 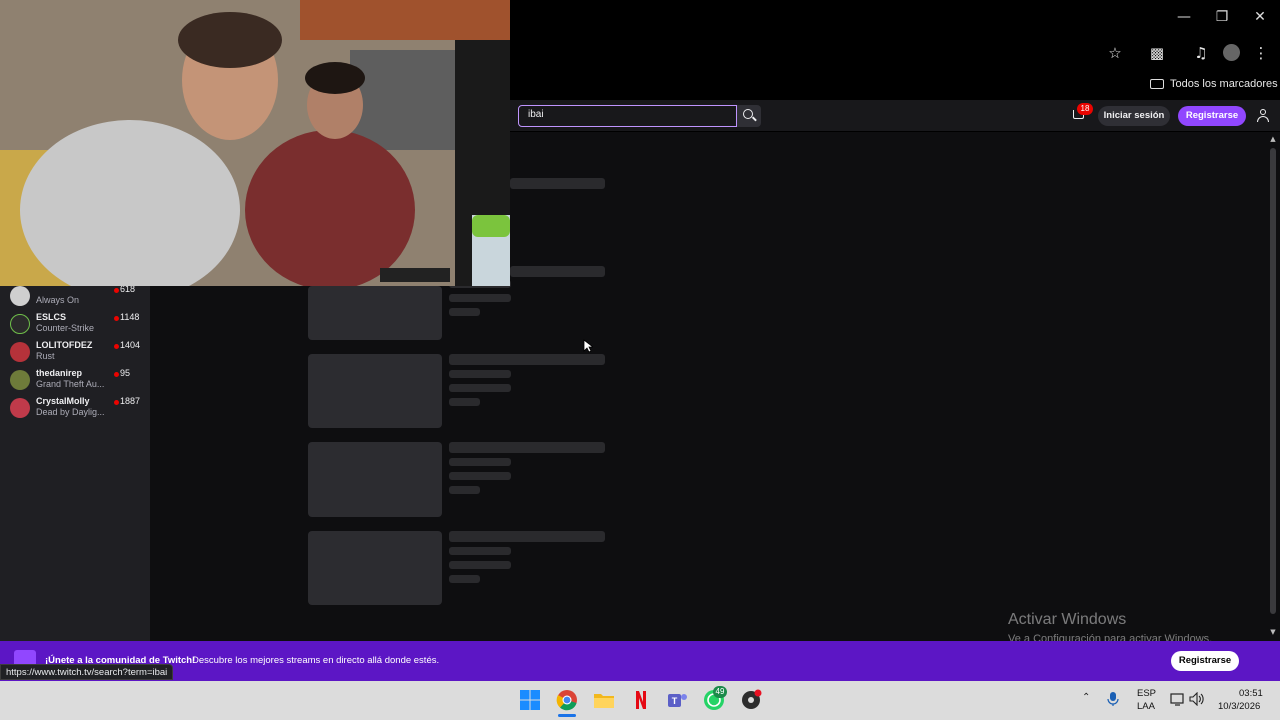 I want to click on bookmarks-label: Todos los marcadores, so click(x=1224, y=84).